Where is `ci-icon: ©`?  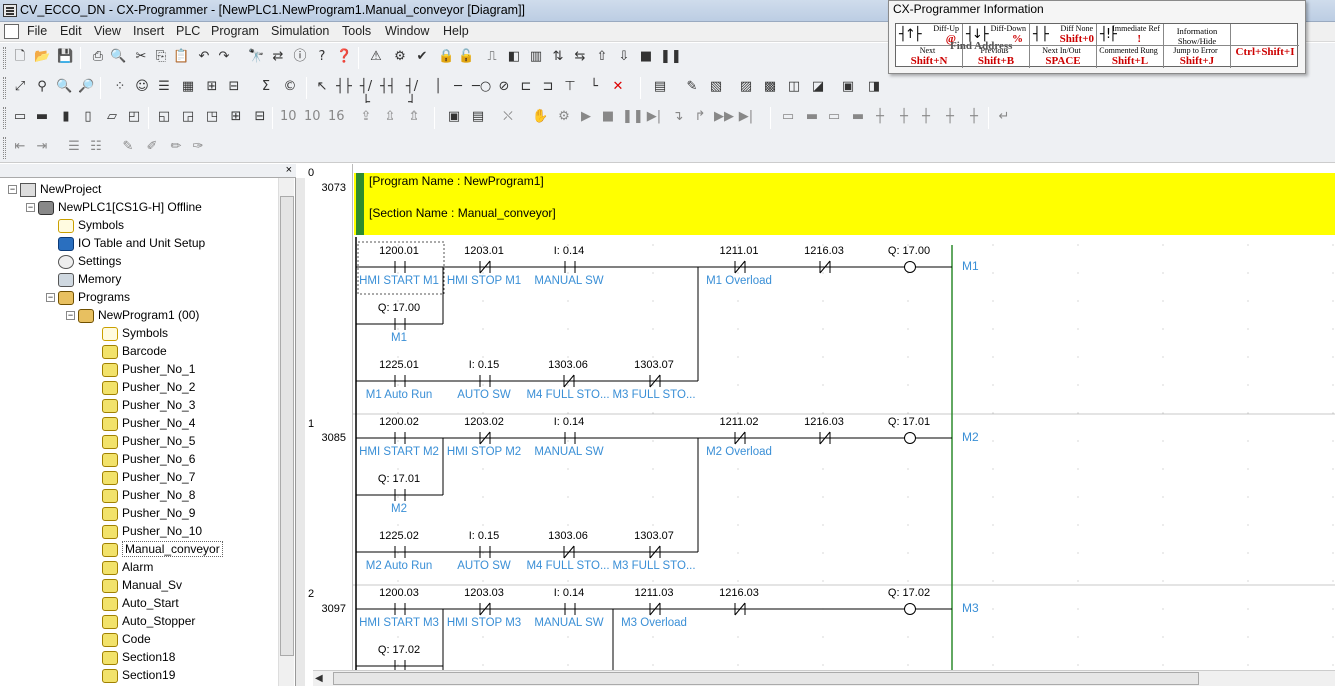 ci-icon: © is located at coordinates (290, 87).